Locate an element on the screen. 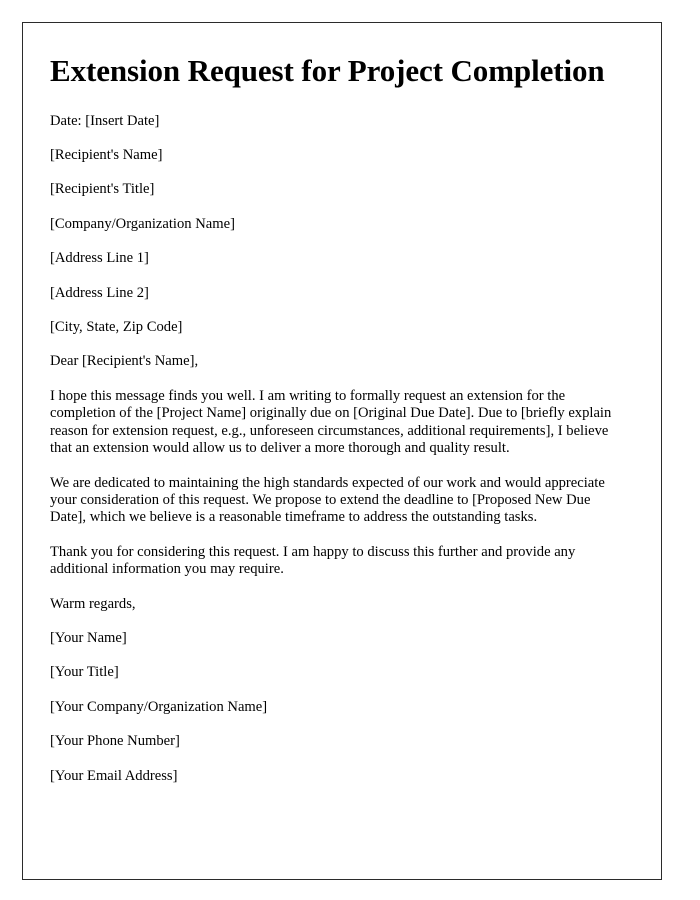  company-organization-name-line: [Company/Organization Name] is located at coordinates (142, 223).